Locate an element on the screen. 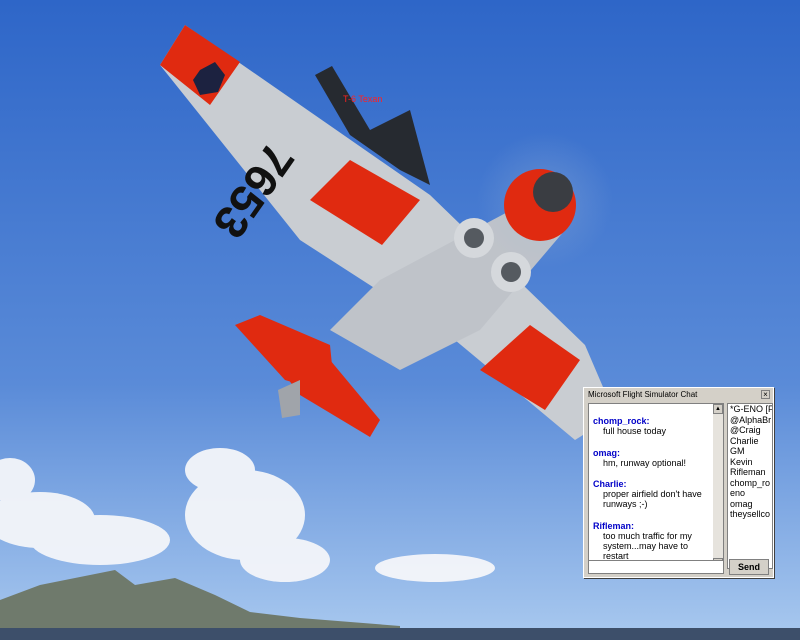  user-list-item: @AlphaBr is located at coordinates (750, 420).